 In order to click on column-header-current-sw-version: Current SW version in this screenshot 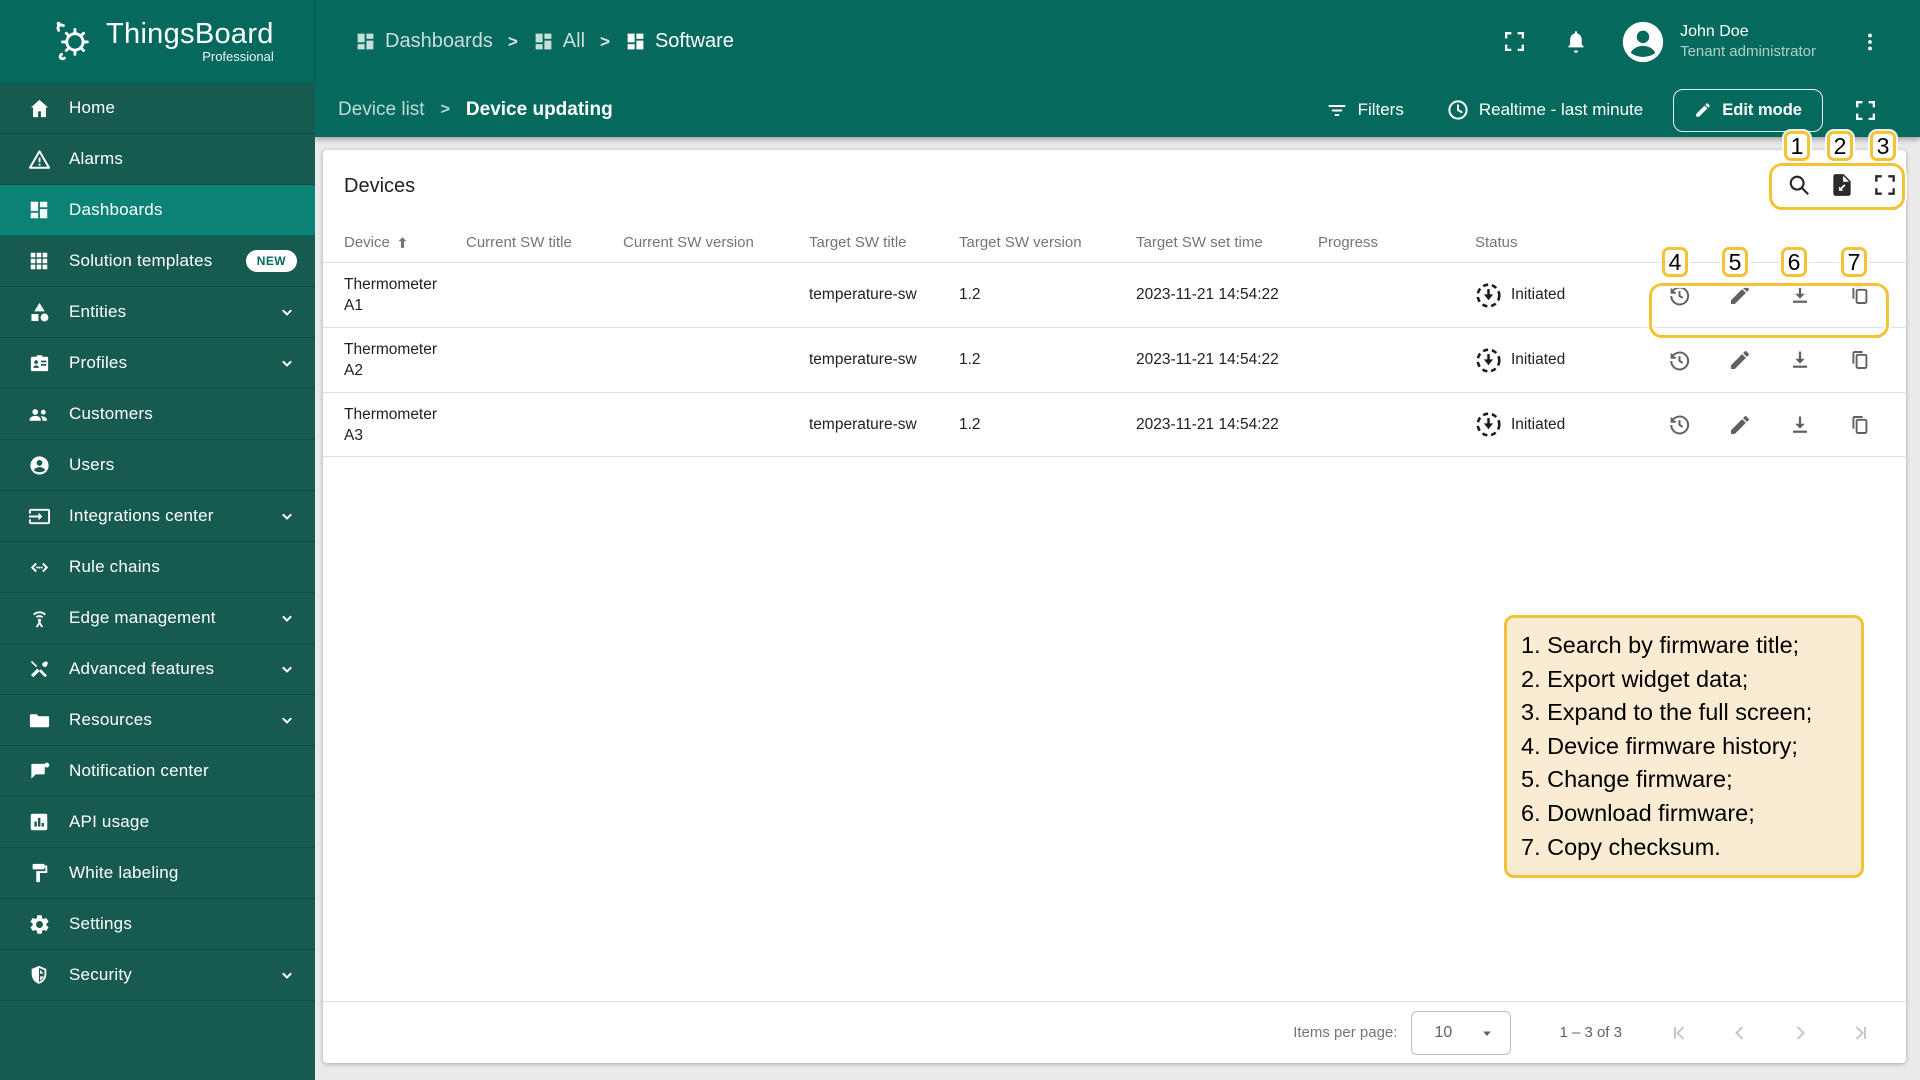, I will do `click(716, 242)`.